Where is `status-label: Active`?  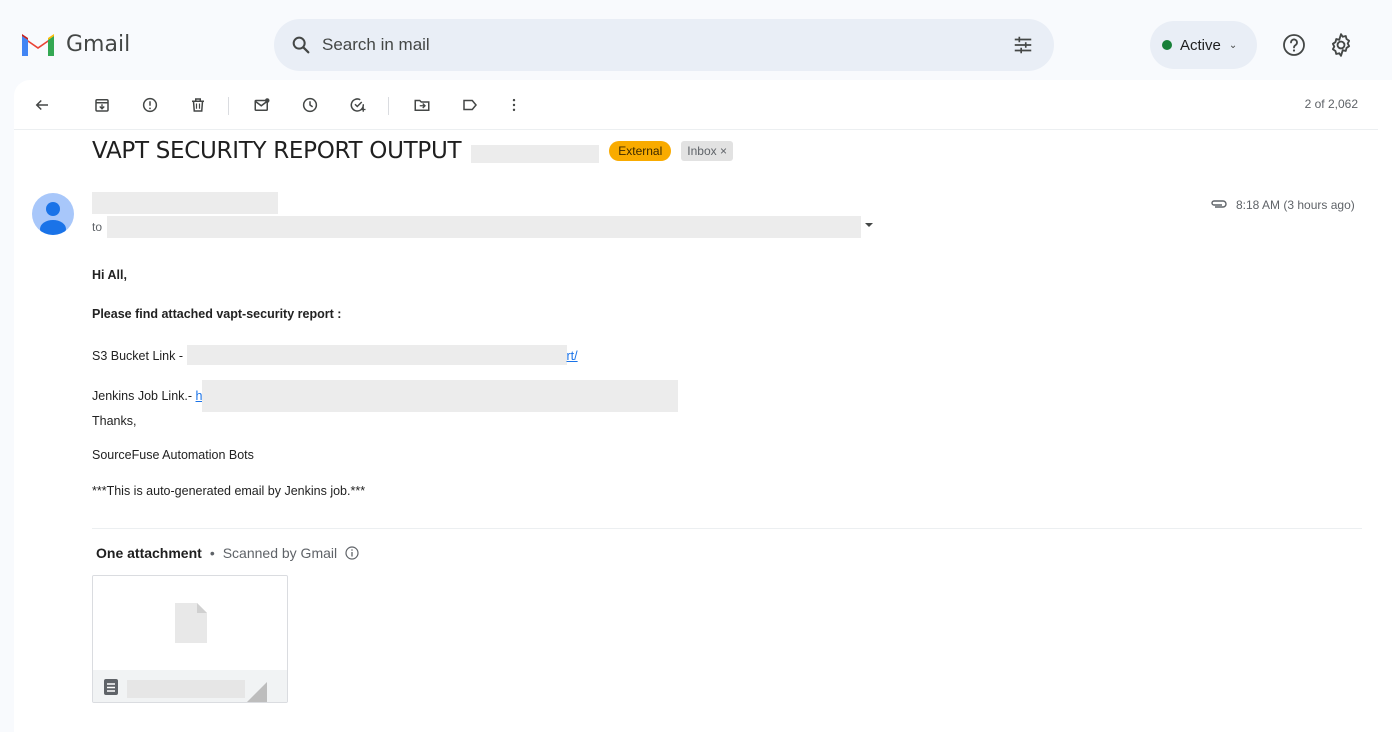
status-label: Active is located at coordinates (1200, 45).